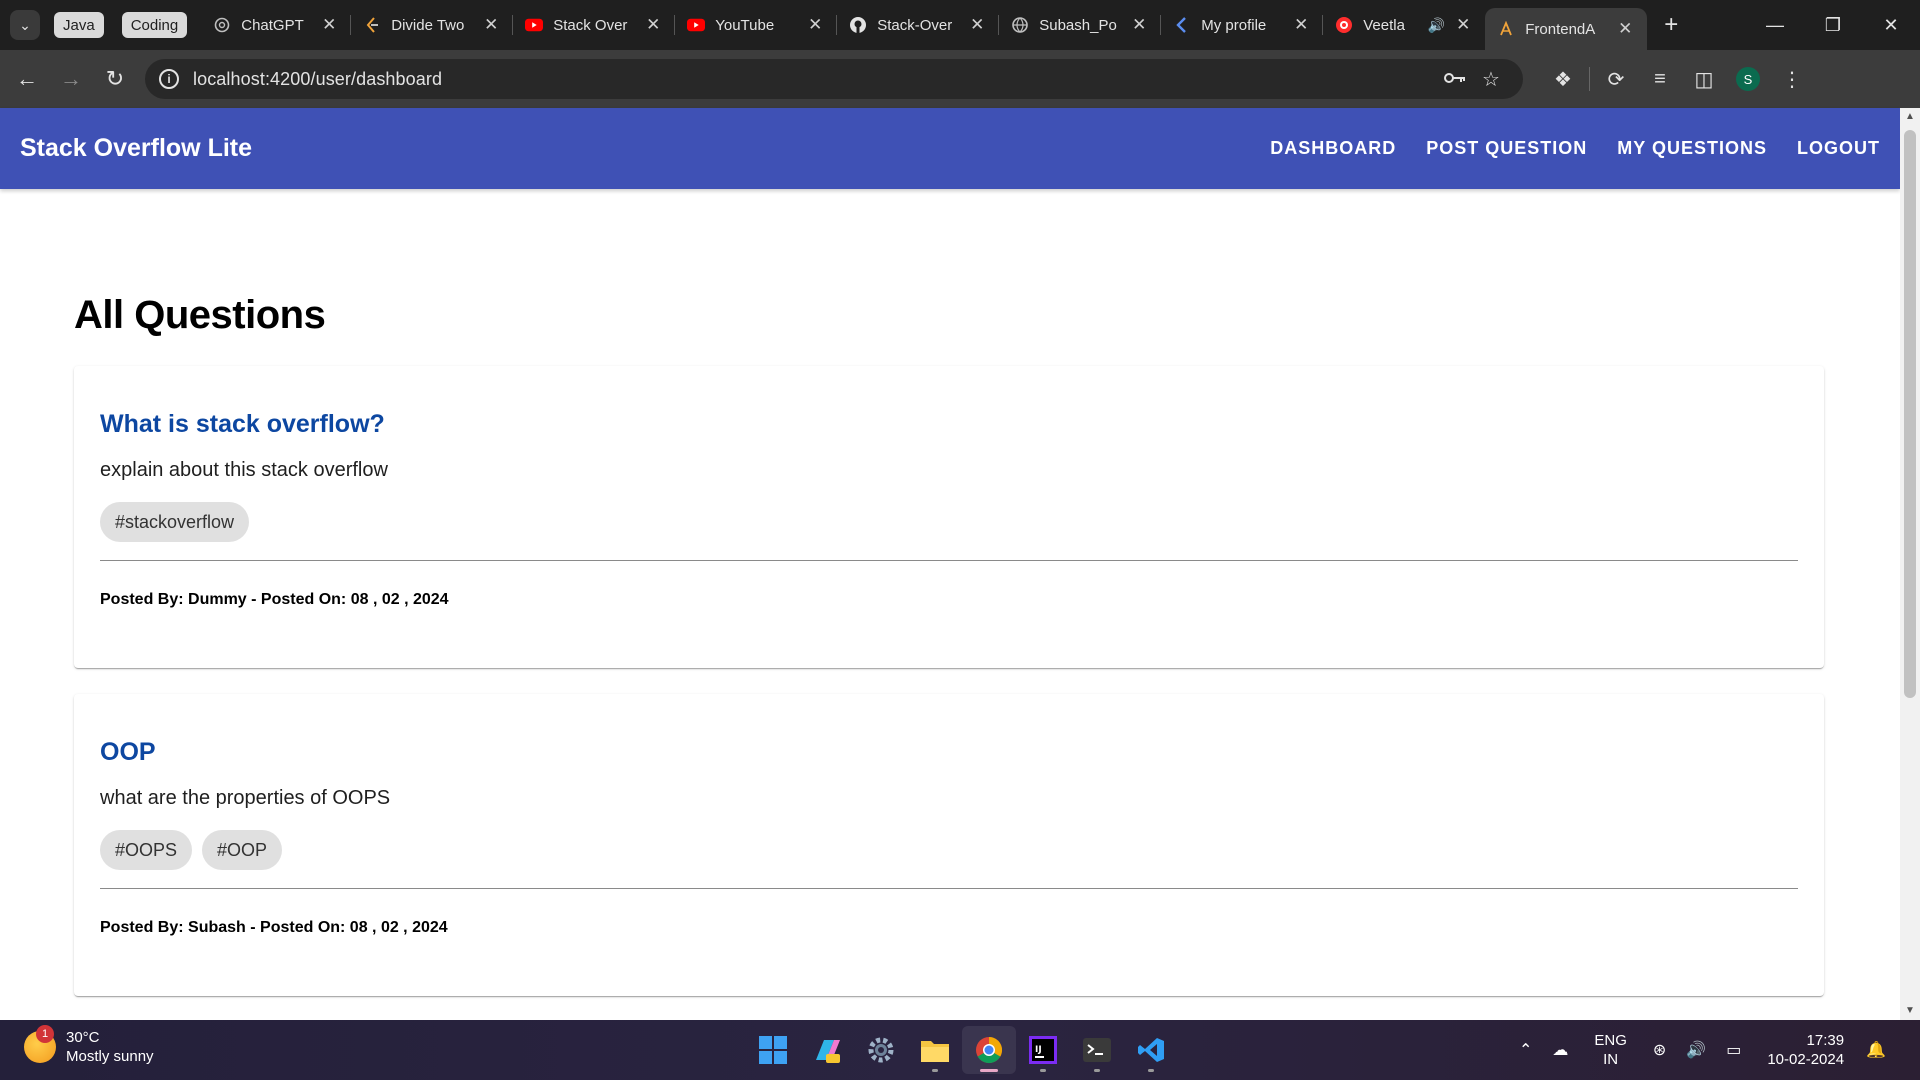  I want to click on tag-chip: #OOP, so click(242, 850).